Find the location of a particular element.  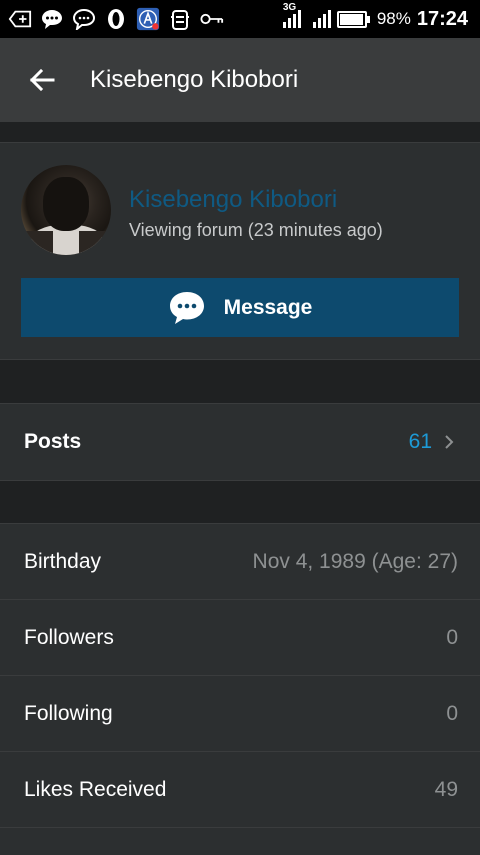

chat-outline-icon is located at coordinates (84, 19).